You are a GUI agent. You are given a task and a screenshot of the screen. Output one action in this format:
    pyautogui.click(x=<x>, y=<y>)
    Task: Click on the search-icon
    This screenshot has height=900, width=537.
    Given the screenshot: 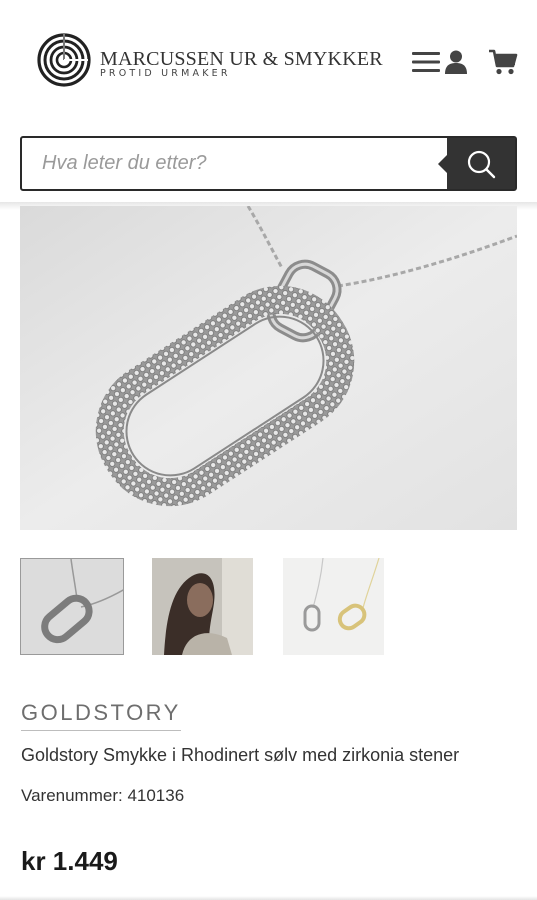 What is the action you would take?
    pyautogui.click(x=481, y=164)
    